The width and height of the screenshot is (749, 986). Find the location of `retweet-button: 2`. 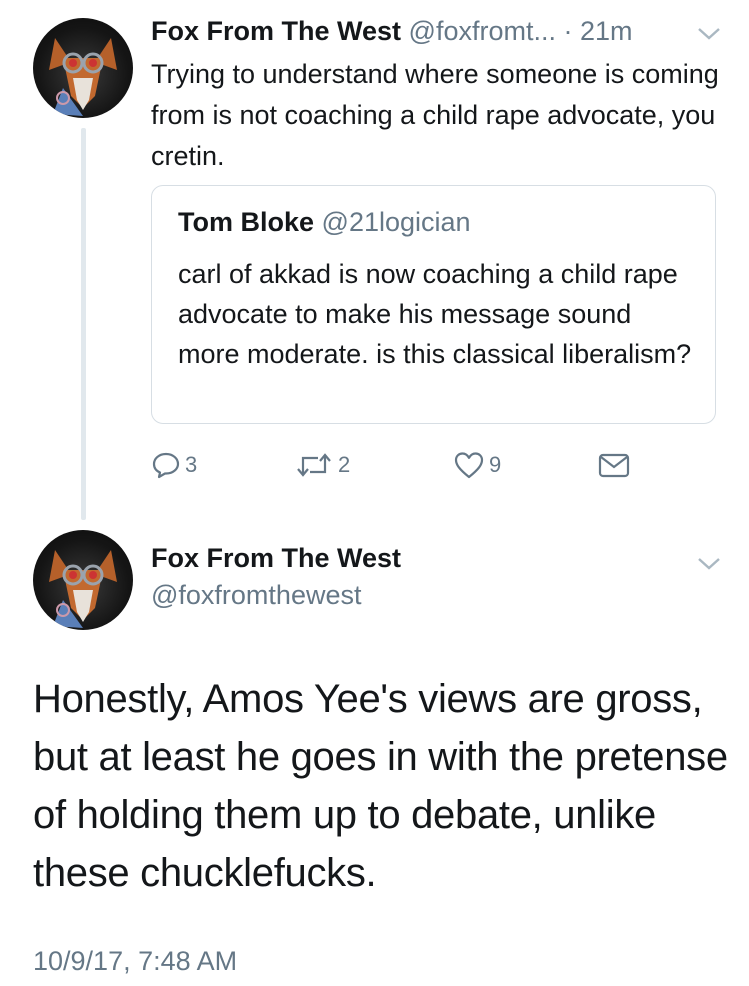

retweet-button: 2 is located at coordinates (322, 465).